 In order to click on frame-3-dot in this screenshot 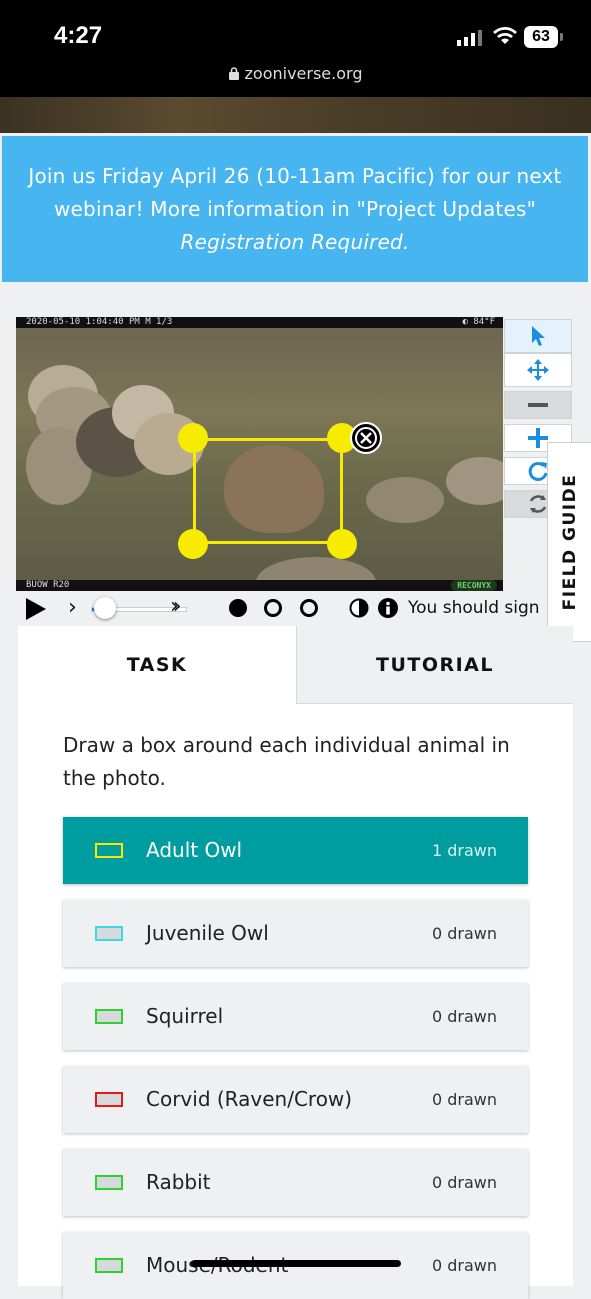, I will do `click(309, 608)`.